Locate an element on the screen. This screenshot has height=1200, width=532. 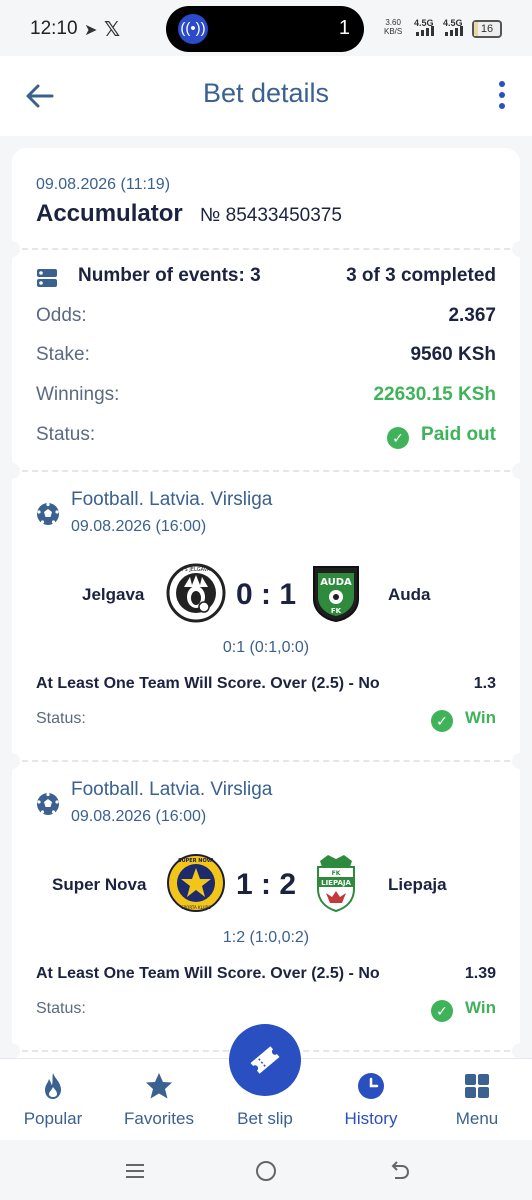
flame-icon is located at coordinates (53, 1086).